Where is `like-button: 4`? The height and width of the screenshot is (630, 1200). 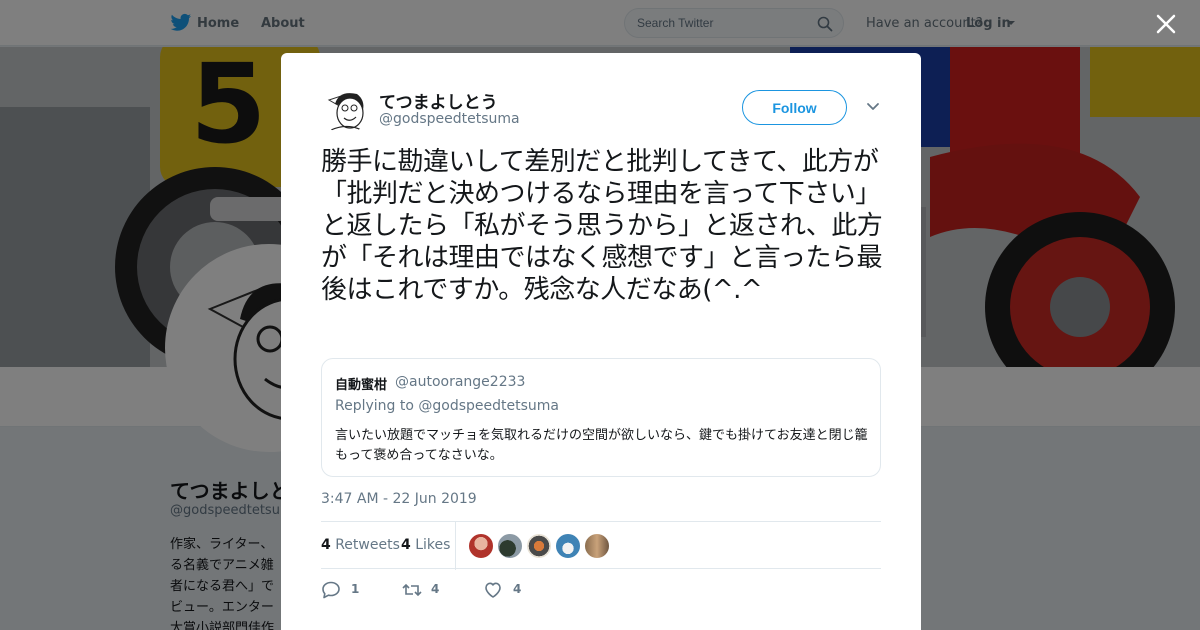
like-button: 4 is located at coordinates (513, 590).